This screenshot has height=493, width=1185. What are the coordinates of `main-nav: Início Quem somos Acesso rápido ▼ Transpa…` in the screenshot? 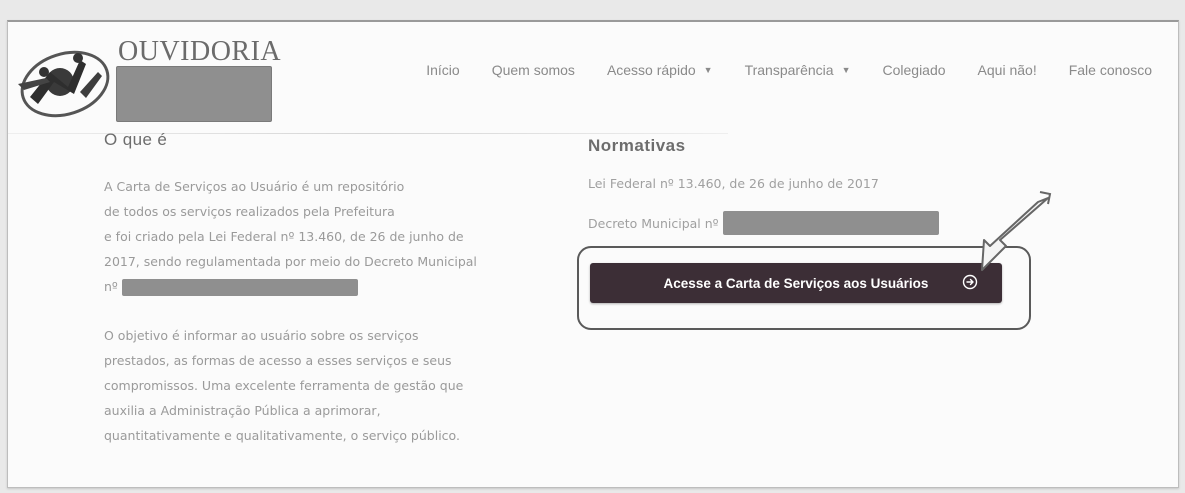 It's located at (789, 70).